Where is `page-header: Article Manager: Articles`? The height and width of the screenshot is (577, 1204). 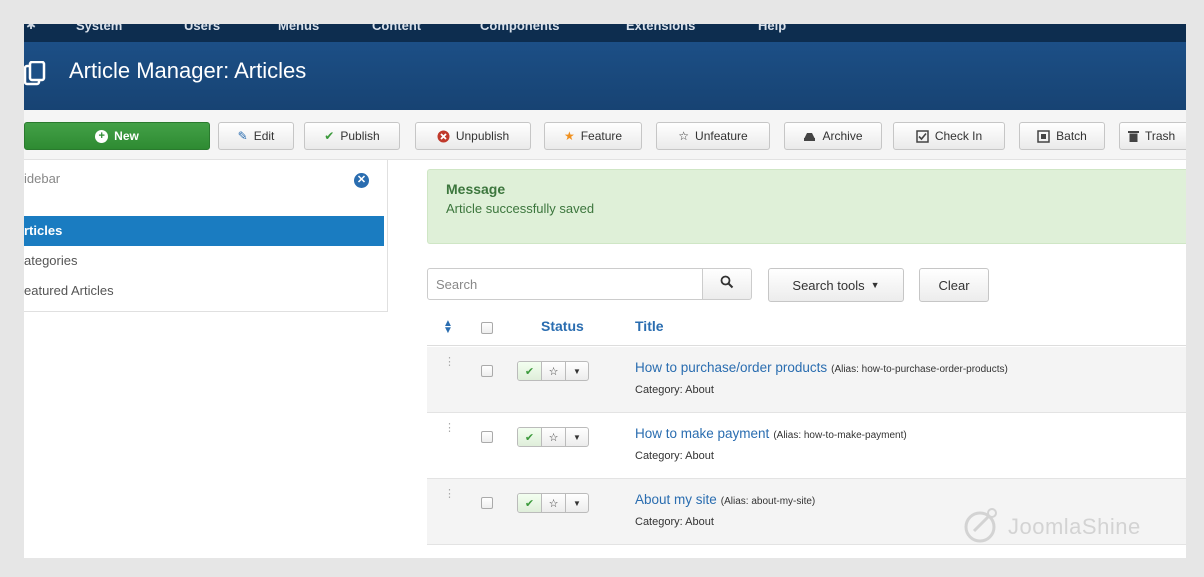
page-header: Article Manager: Articles is located at coordinates (605, 76).